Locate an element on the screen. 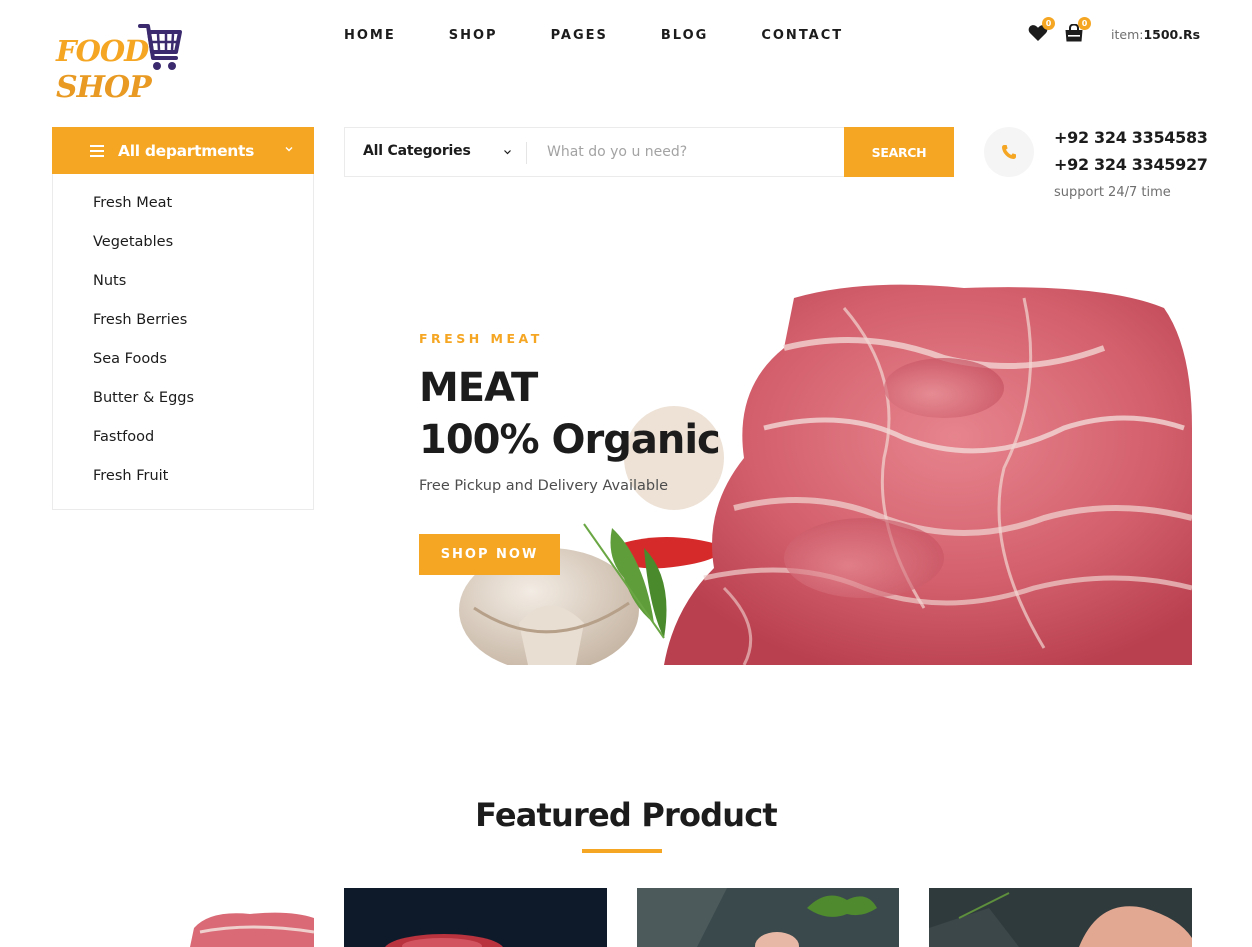  phone-icon is located at coordinates (1009, 152).